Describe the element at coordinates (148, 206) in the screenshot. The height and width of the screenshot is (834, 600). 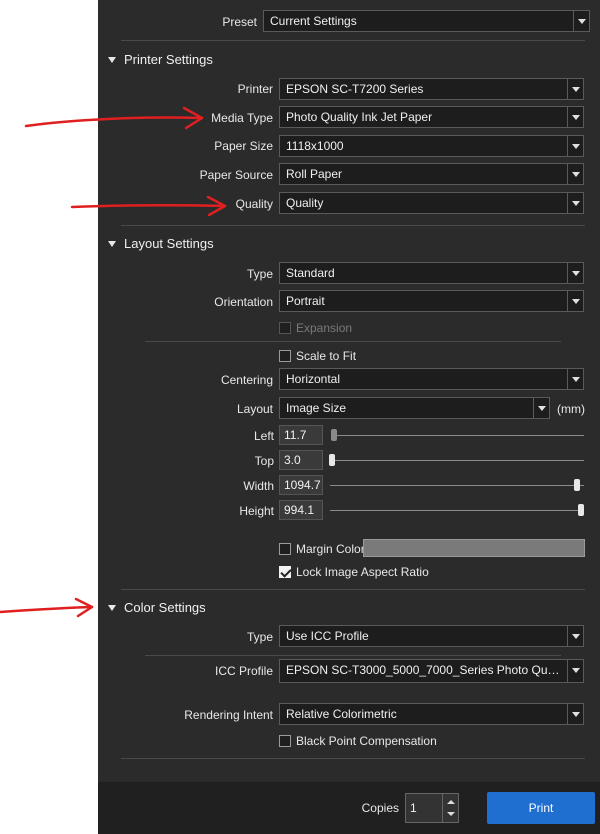
I see `annotation-arrow-quality` at that location.